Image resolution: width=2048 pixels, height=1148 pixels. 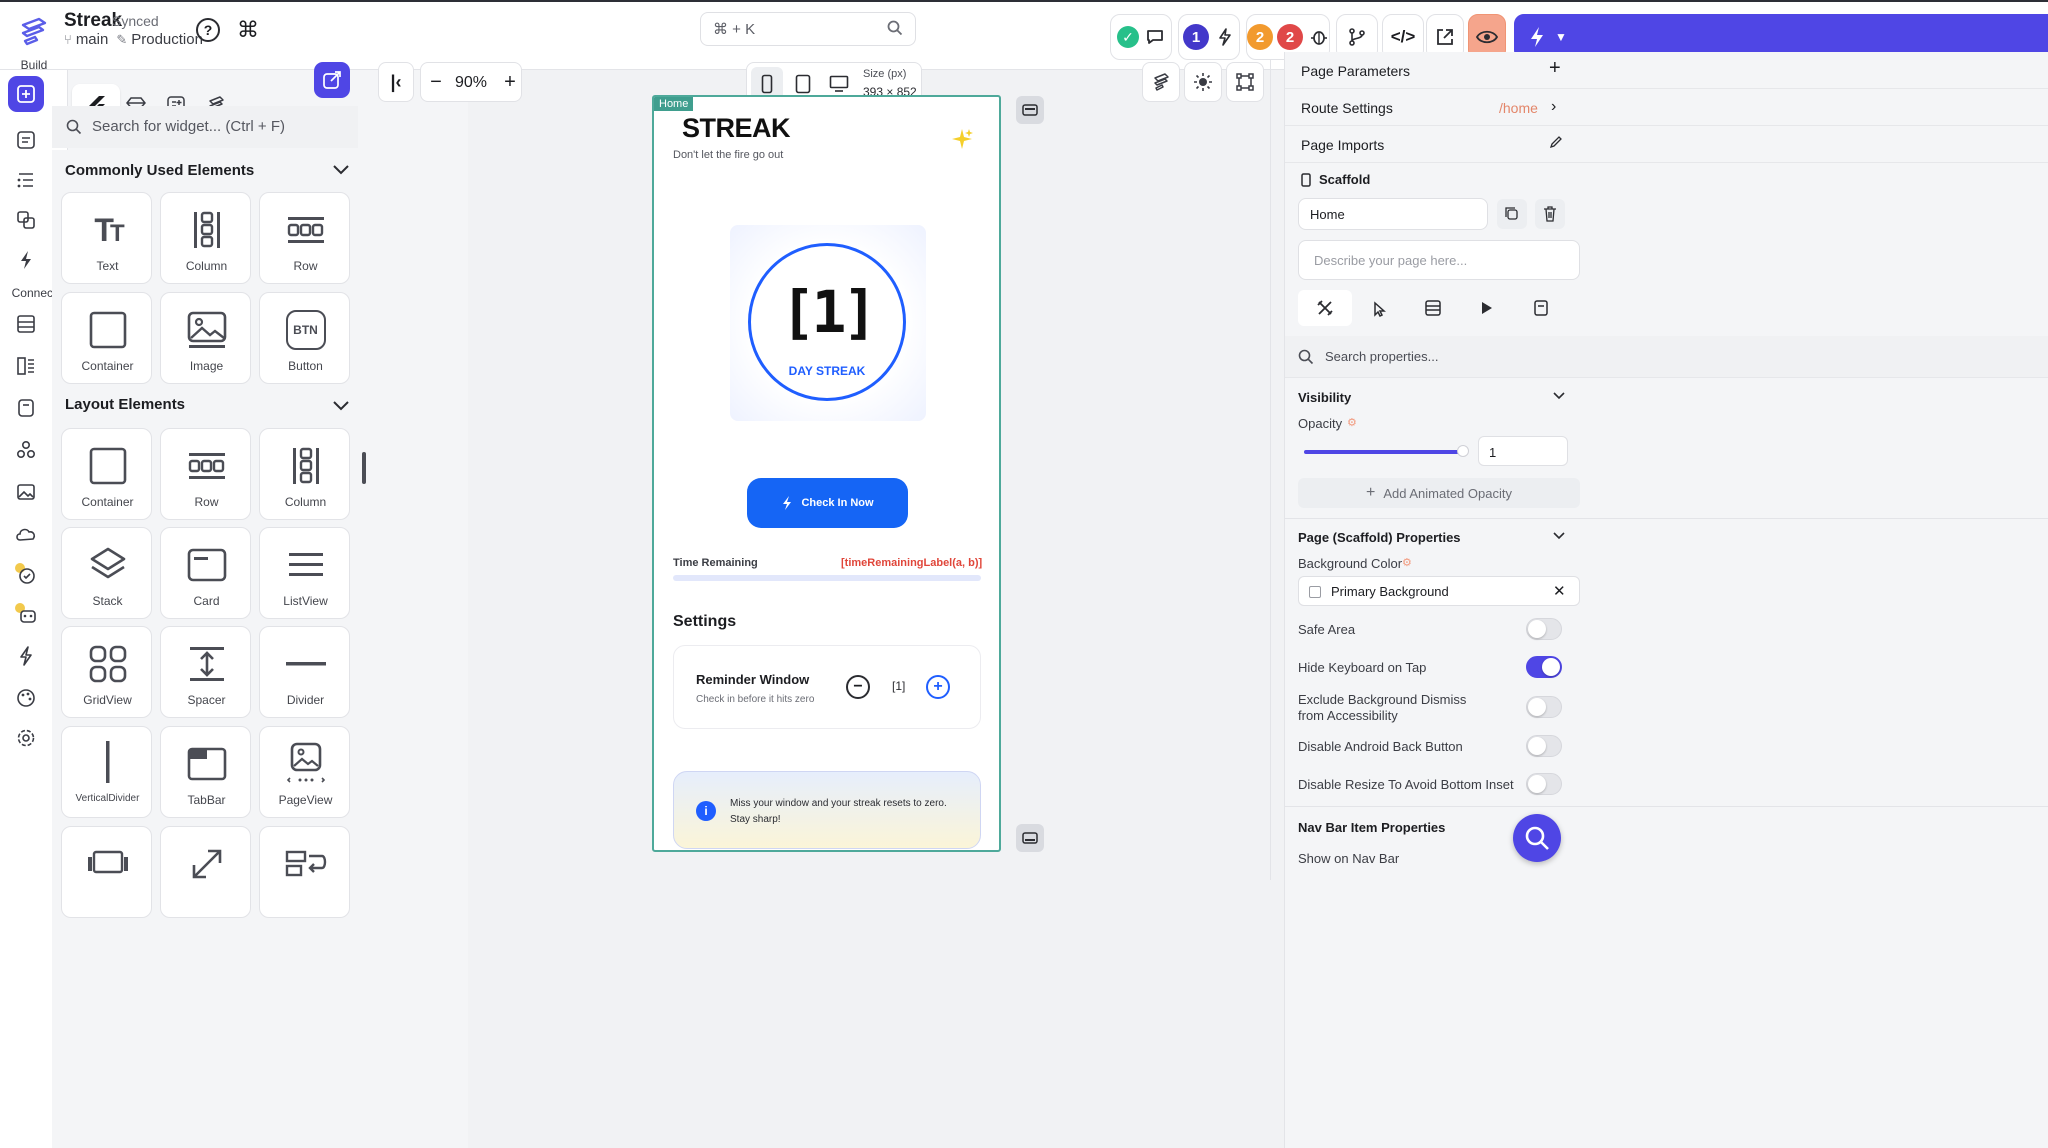 I want to click on edit-pencil-icon, so click(x=1556, y=142).